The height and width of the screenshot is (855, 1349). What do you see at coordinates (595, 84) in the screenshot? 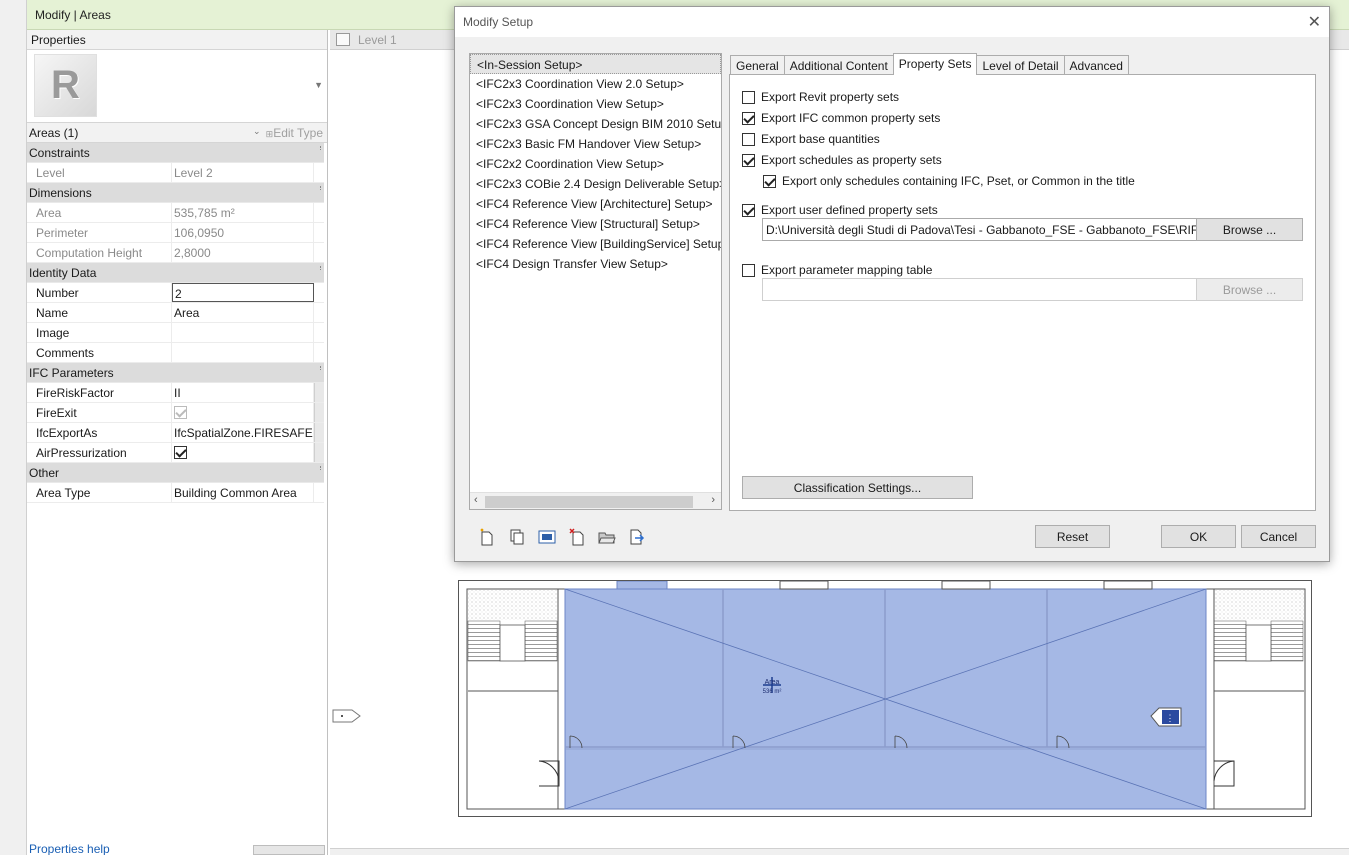
I see `setup-list-item: <IFC2x3 Coordination View 2.0 Setup>` at bounding box center [595, 84].